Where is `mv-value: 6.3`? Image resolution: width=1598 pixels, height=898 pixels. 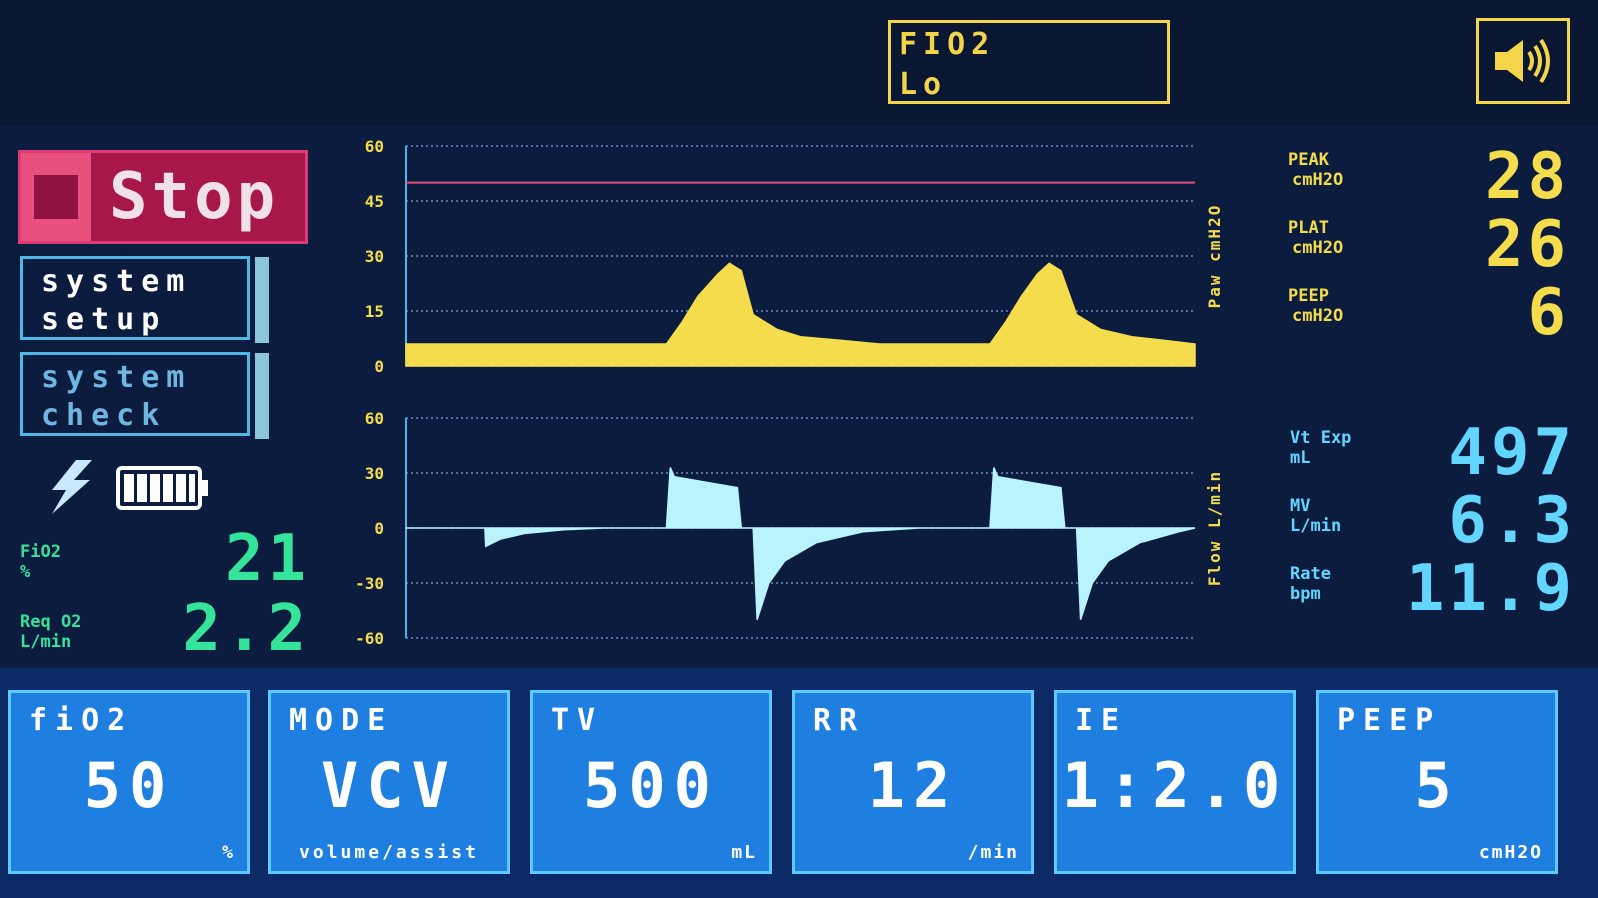
mv-value: 6.3 is located at coordinates (1512, 521).